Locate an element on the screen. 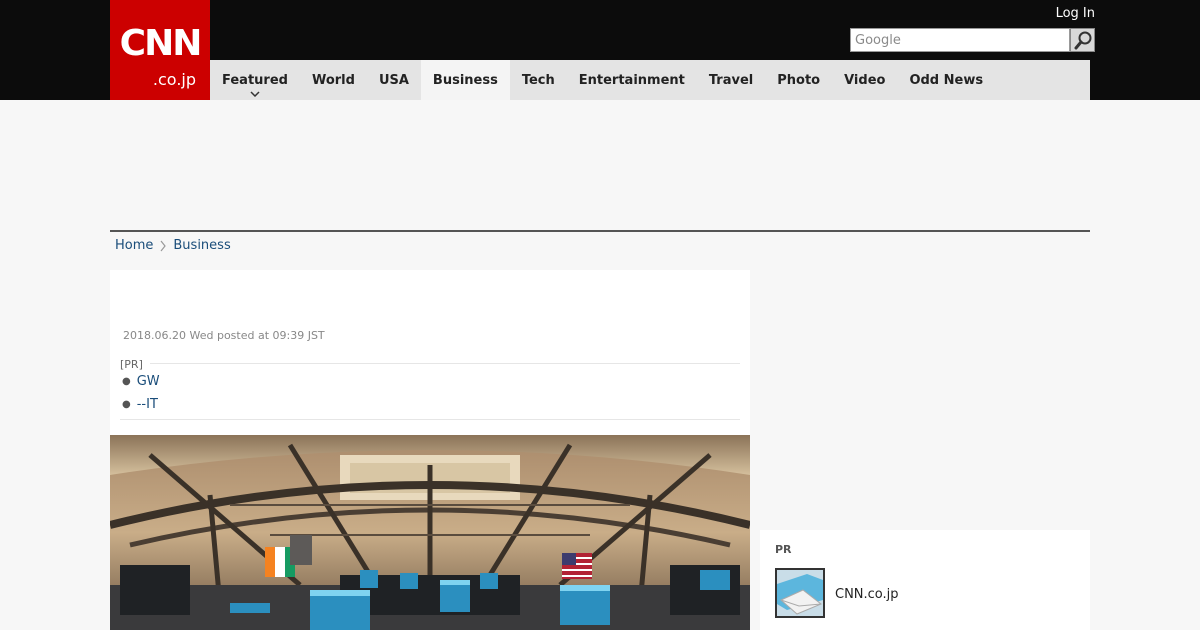 The width and height of the screenshot is (1200, 630). nav-item-label: Business is located at coordinates (465, 80).